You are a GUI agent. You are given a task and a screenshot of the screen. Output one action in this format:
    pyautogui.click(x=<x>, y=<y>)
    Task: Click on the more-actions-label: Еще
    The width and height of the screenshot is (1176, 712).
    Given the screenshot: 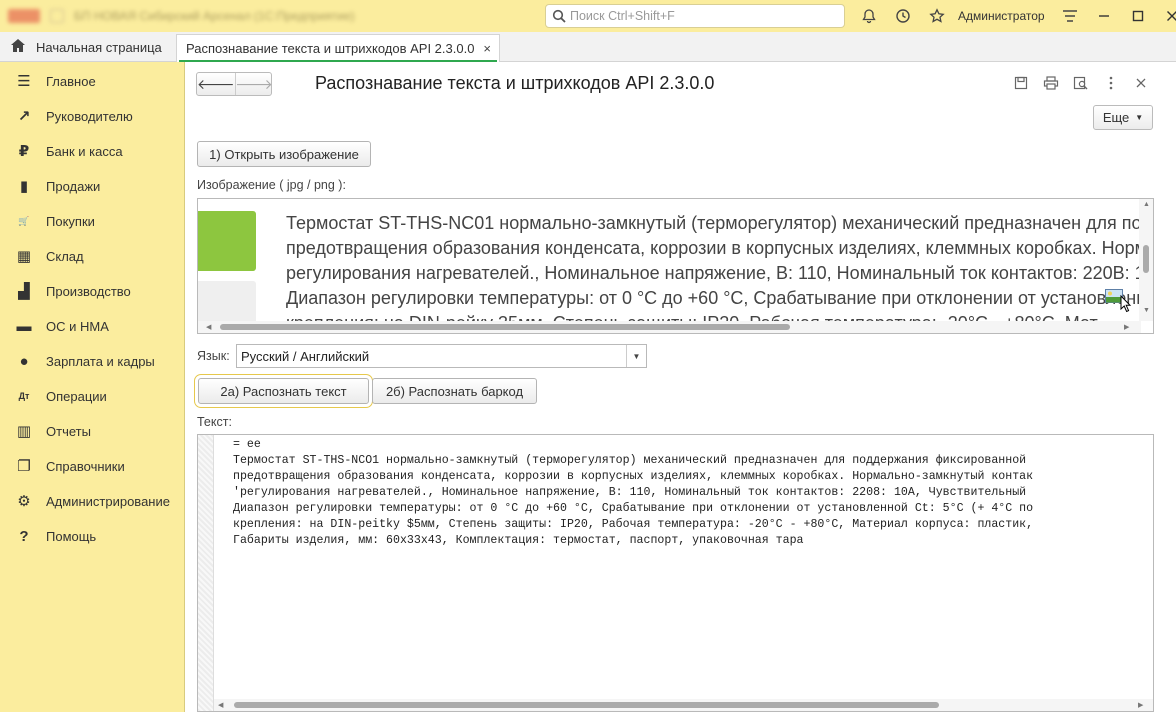 What is the action you would take?
    pyautogui.click(x=1116, y=117)
    